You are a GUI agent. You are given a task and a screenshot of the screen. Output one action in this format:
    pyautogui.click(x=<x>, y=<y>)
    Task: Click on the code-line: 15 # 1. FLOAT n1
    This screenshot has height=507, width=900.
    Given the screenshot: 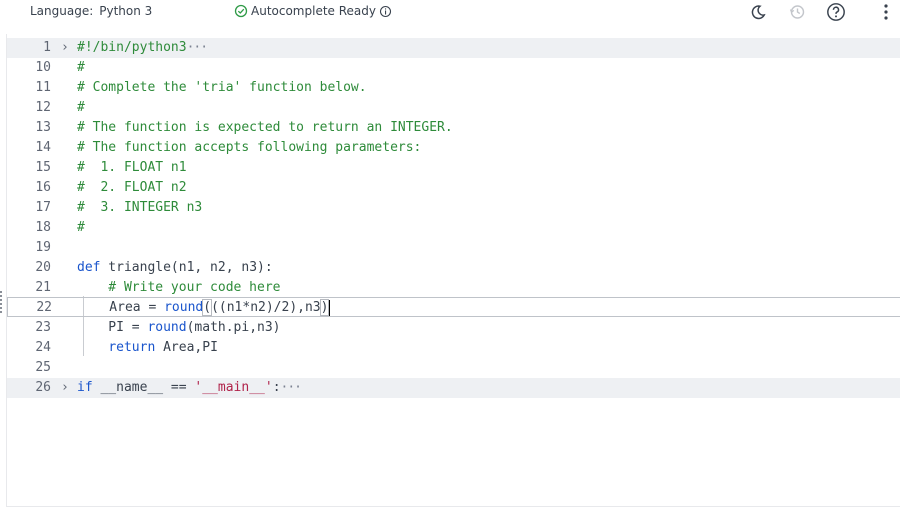 What is the action you would take?
    pyautogui.click(x=453, y=168)
    